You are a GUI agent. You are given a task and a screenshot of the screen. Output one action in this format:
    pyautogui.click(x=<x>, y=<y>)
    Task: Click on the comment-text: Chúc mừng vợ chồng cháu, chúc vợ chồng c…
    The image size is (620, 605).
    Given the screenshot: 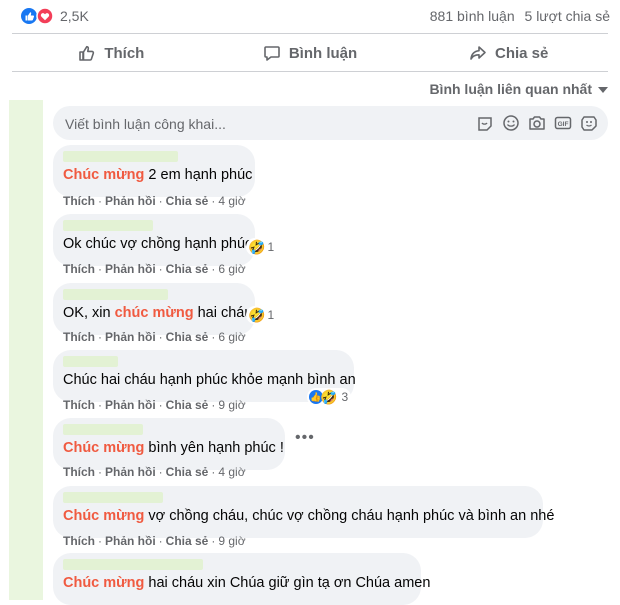 What is the action you would take?
    pyautogui.click(x=309, y=516)
    